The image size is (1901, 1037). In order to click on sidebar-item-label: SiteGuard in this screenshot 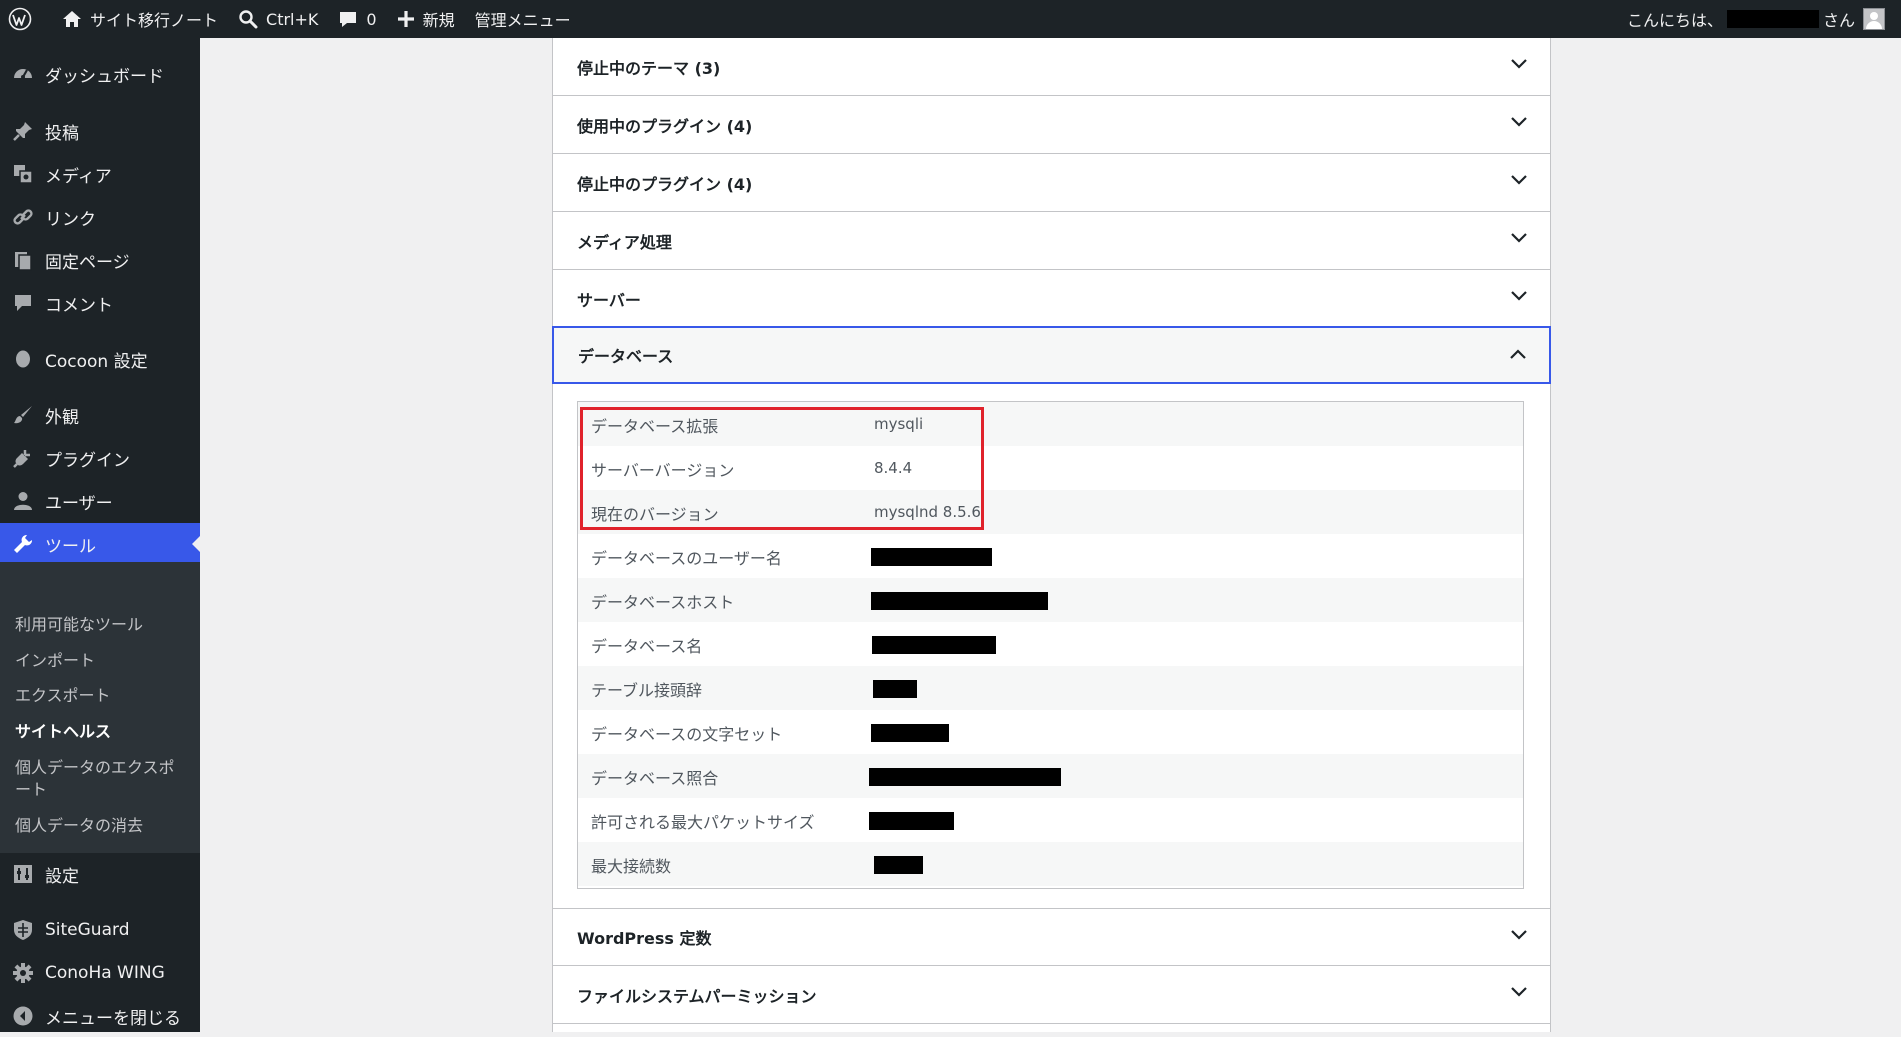, I will do `click(87, 930)`.